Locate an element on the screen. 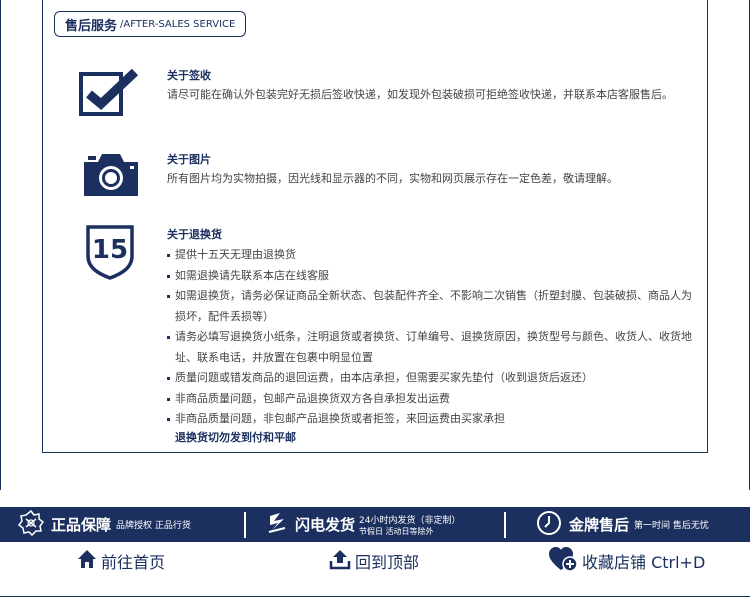 The width and height of the screenshot is (750, 615). gold-aftersales: 金牌售后 第一时间 售后无忧 is located at coordinates (628, 524).